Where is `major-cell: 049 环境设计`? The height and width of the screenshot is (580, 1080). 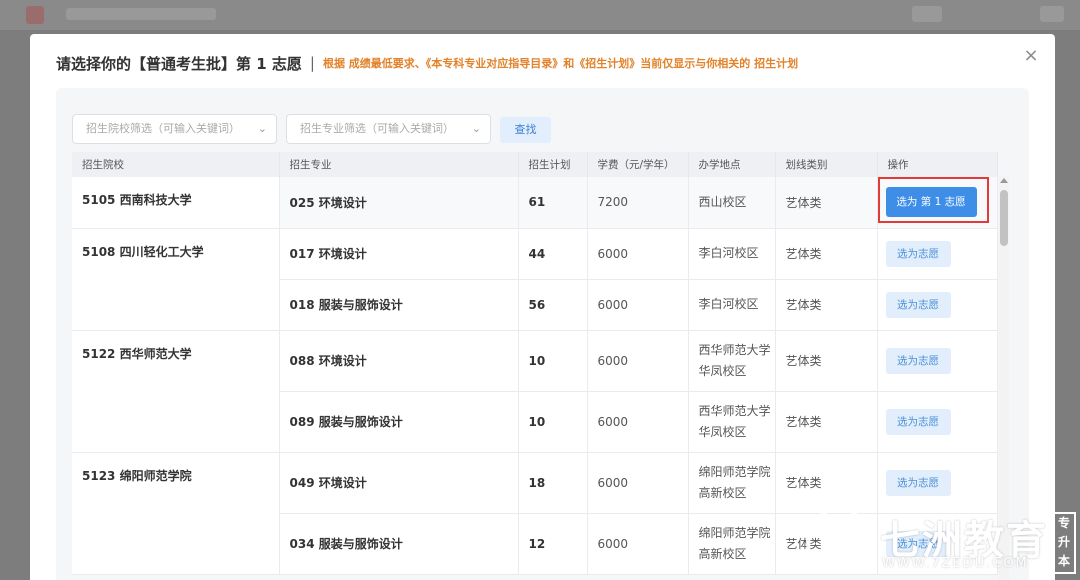 major-cell: 049 环境设计 is located at coordinates (399, 483).